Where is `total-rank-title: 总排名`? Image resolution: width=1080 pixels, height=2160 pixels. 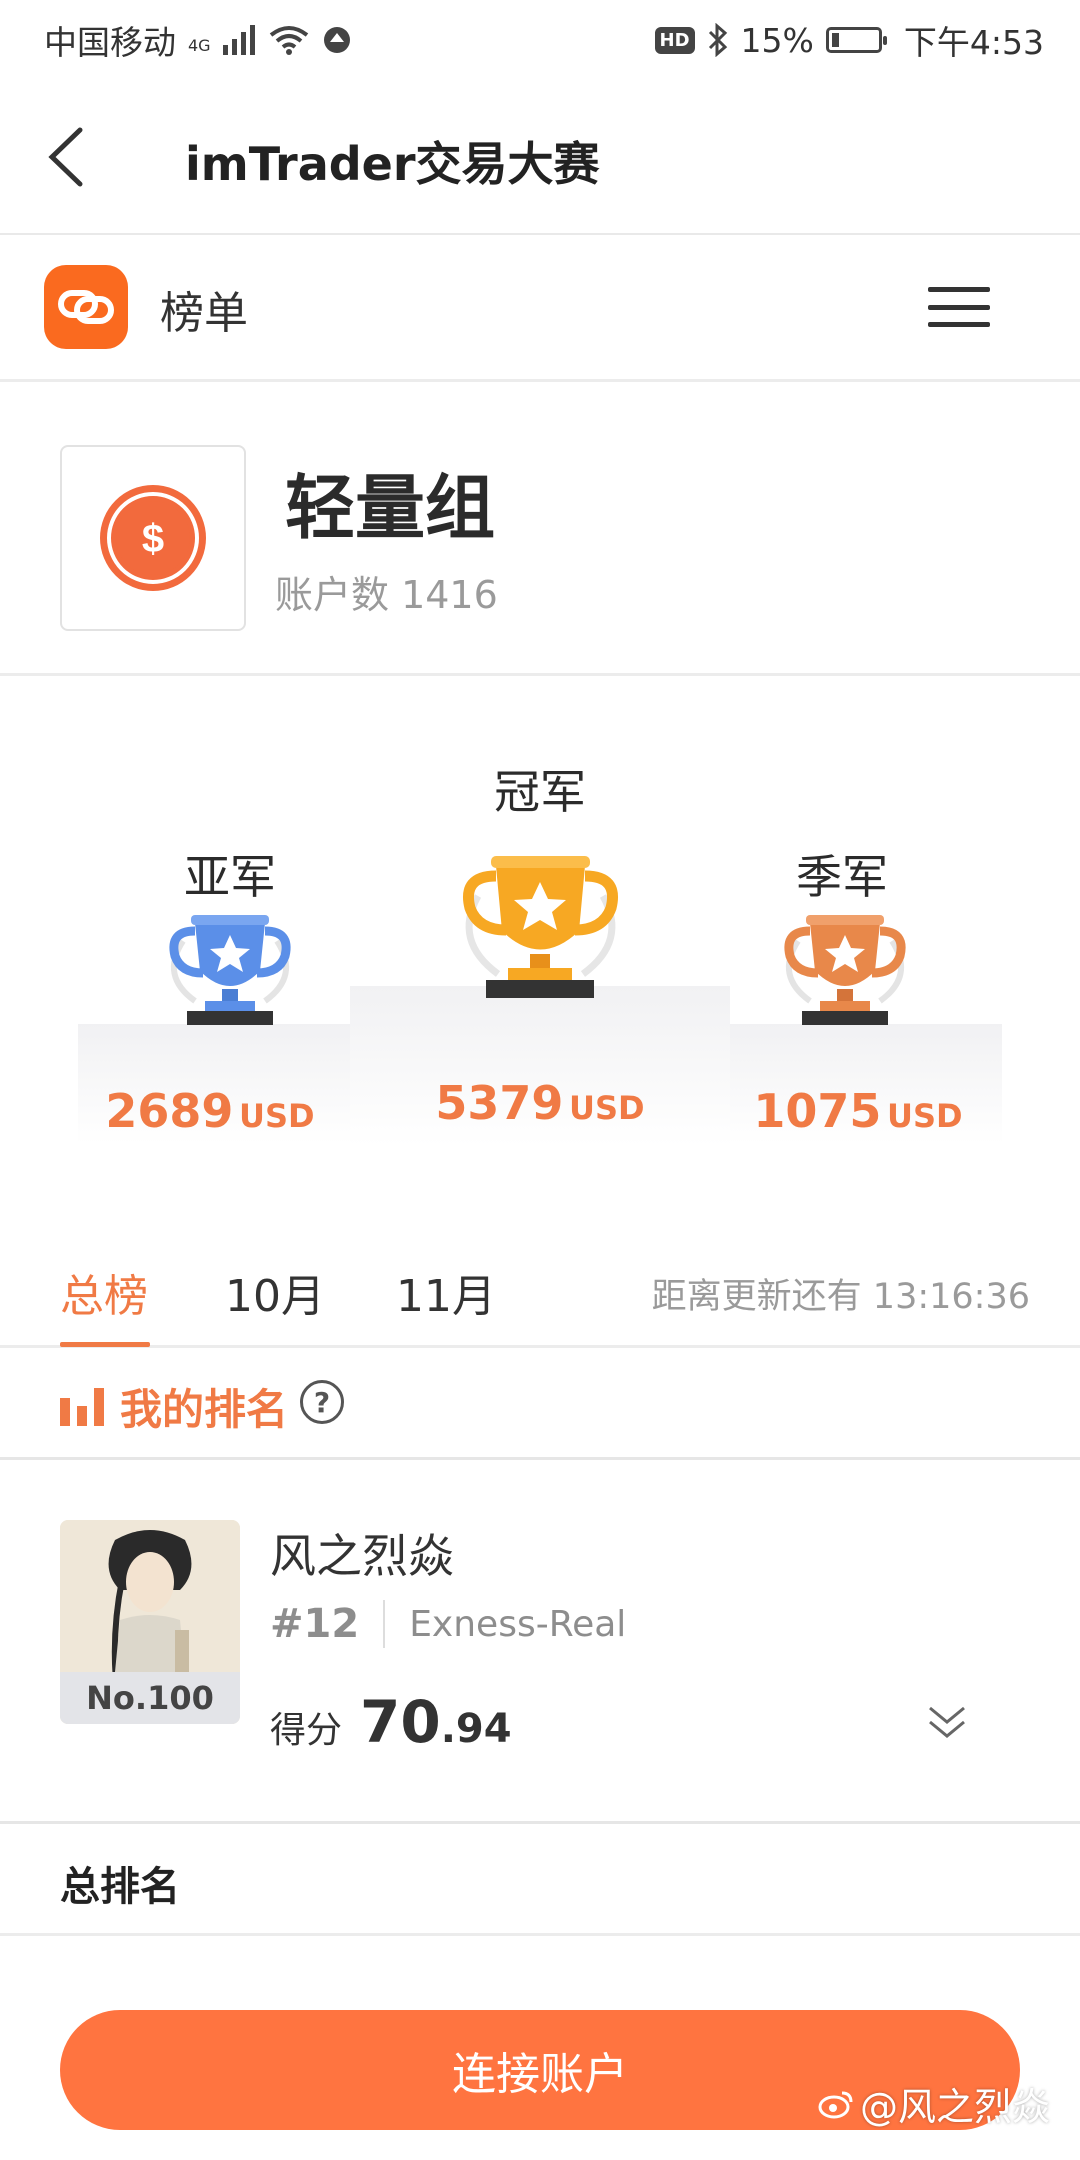 total-rank-title: 总排名 is located at coordinates (120, 1887).